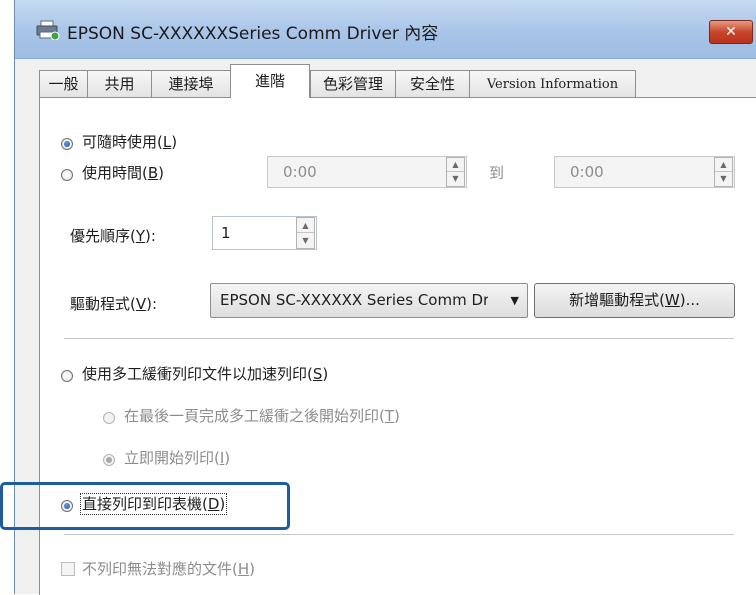 The image size is (756, 595). I want to click on tab-ports: 連接埠, so click(191, 83).